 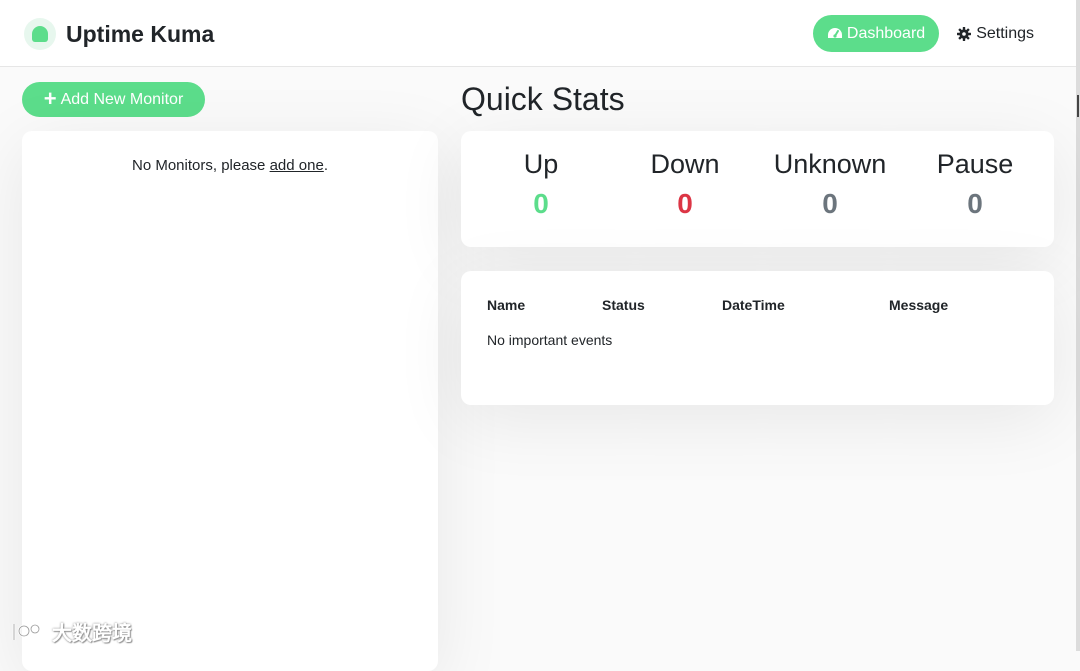 I want to click on stat-label: Unknown, so click(x=830, y=164).